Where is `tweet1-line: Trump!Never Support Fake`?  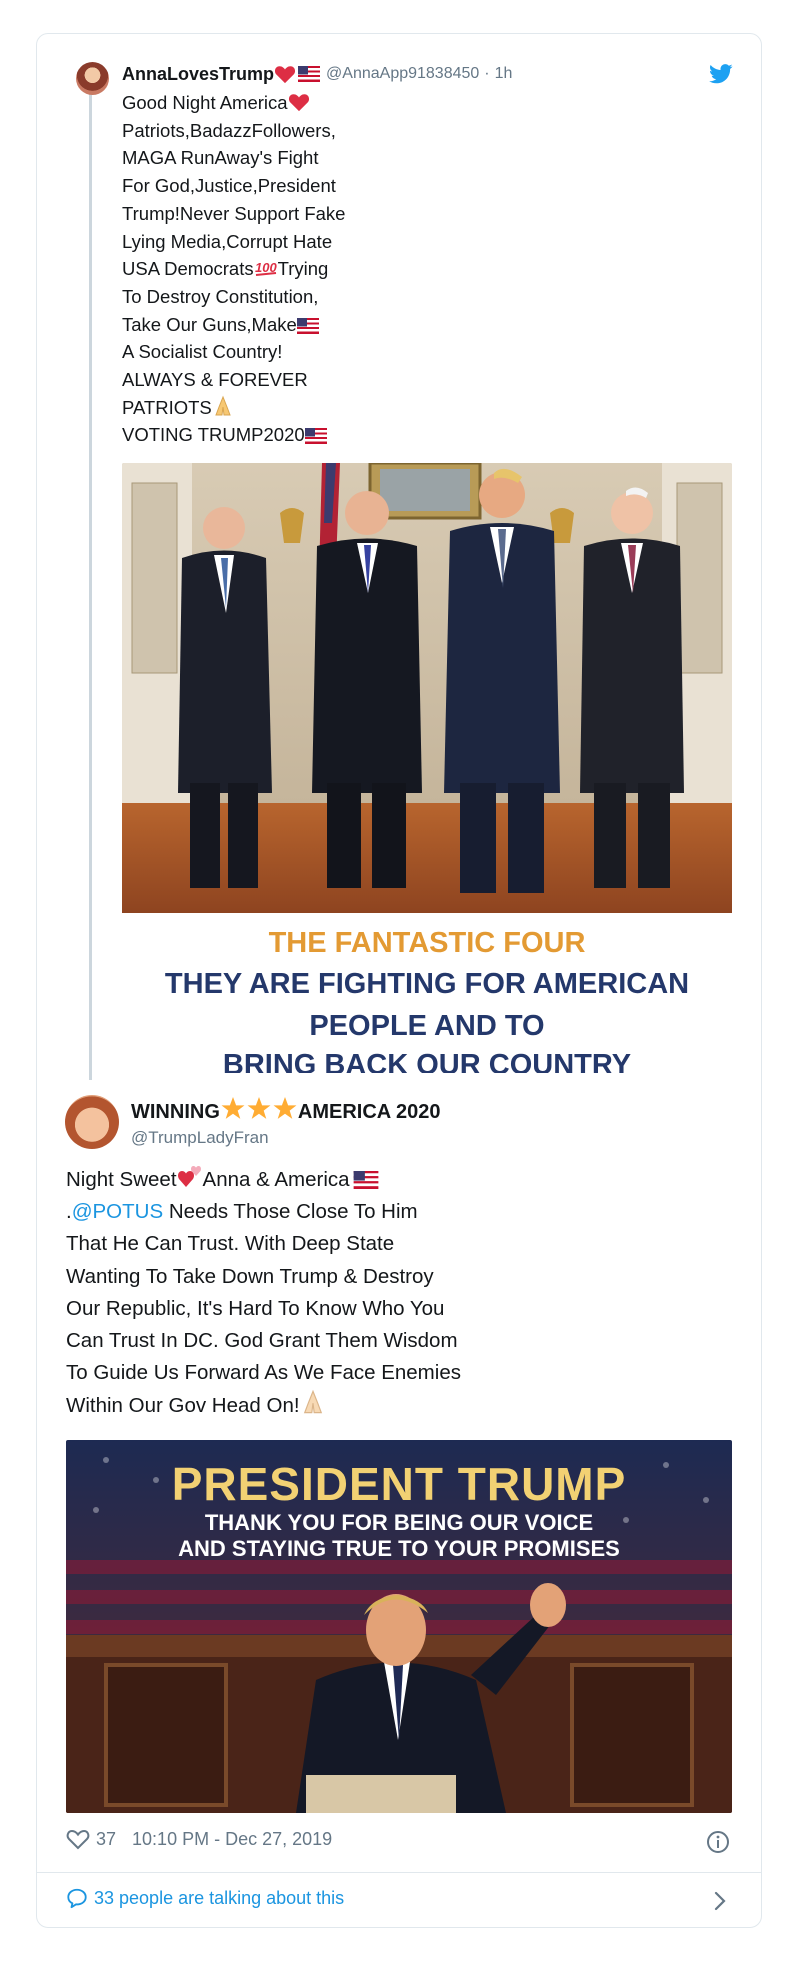 tweet1-line: Trump!Never Support Fake is located at coordinates (234, 213).